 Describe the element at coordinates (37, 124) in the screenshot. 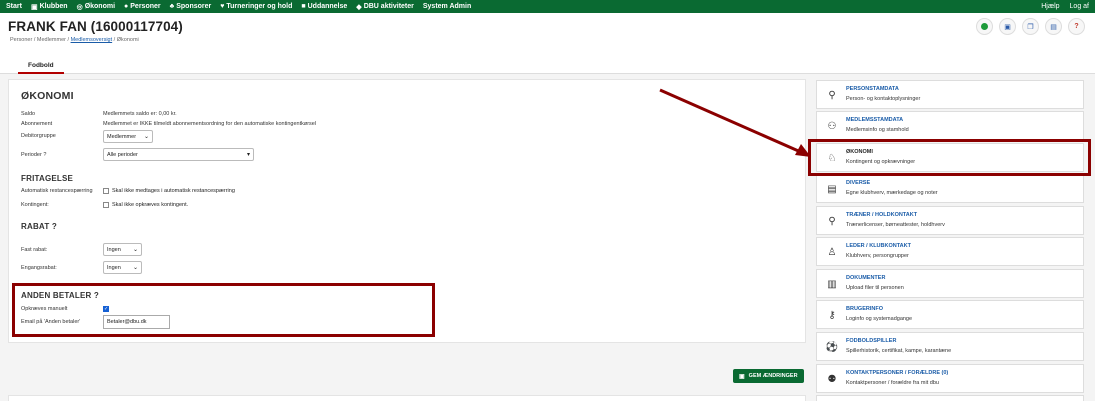

I see `abonnement-label: Abonnement` at that location.